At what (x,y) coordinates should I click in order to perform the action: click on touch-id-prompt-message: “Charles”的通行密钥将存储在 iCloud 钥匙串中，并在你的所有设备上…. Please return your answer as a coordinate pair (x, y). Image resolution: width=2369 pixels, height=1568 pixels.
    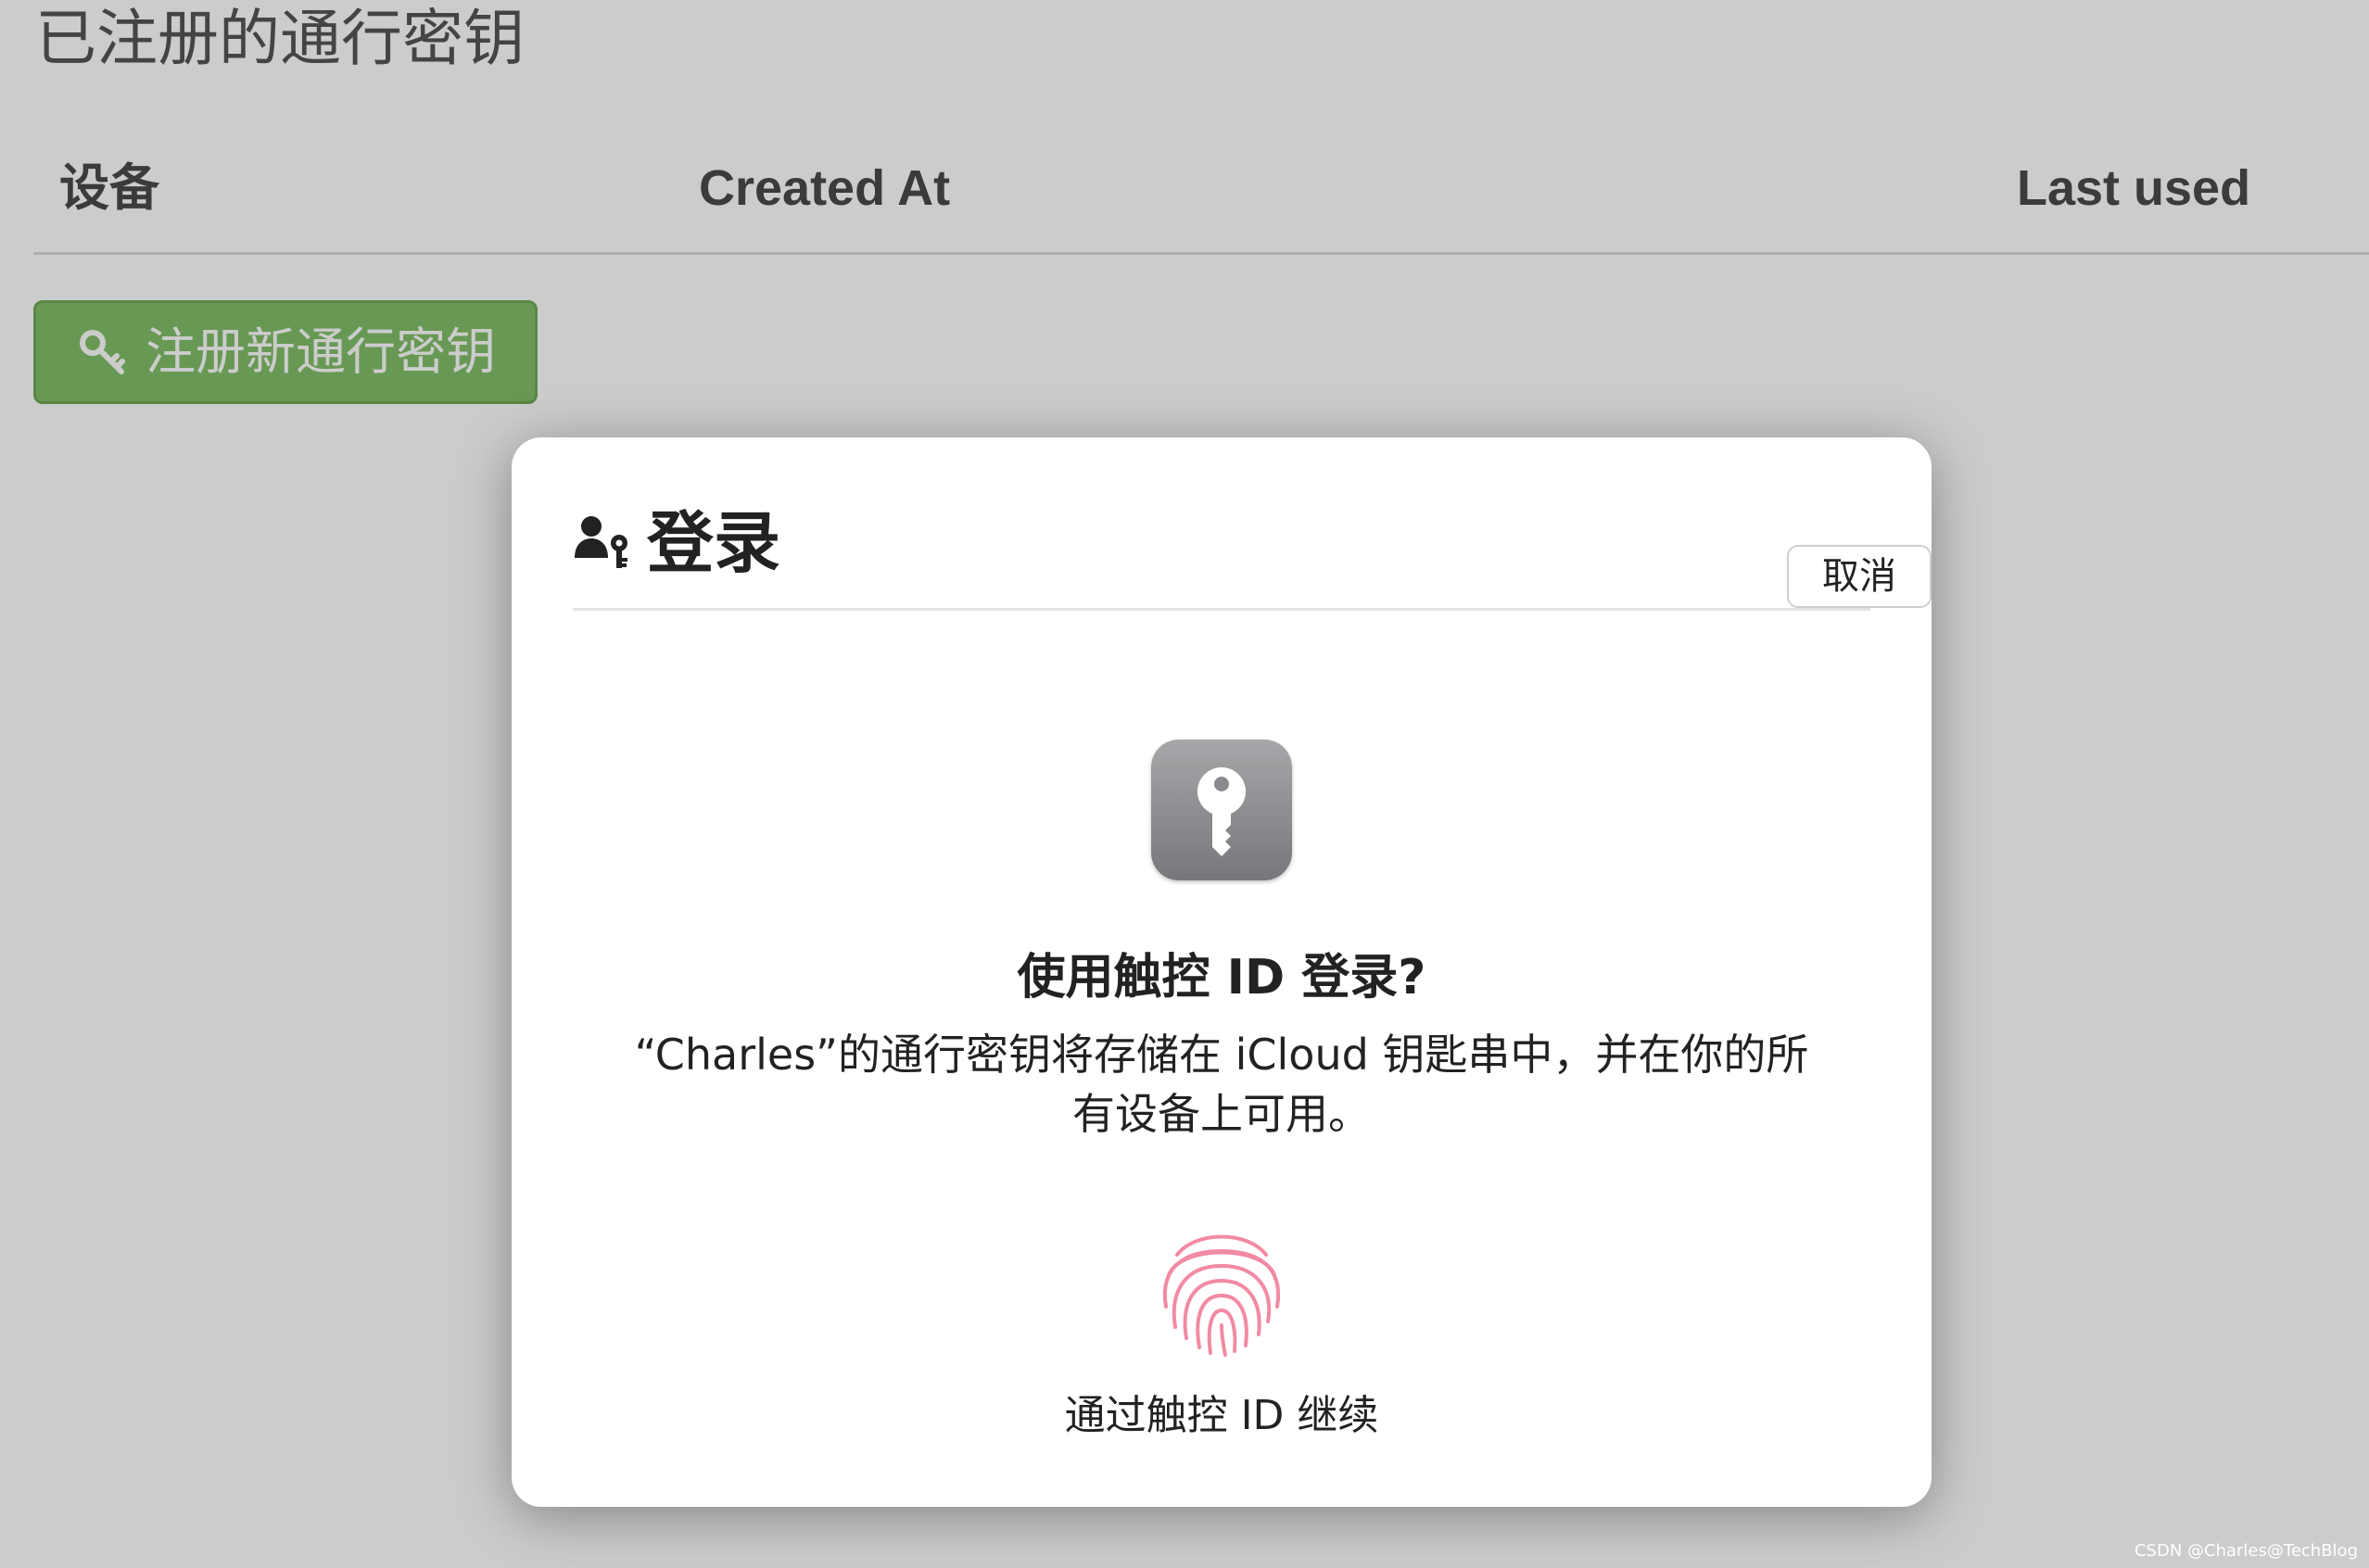
    Looking at the image, I should click on (1221, 1084).